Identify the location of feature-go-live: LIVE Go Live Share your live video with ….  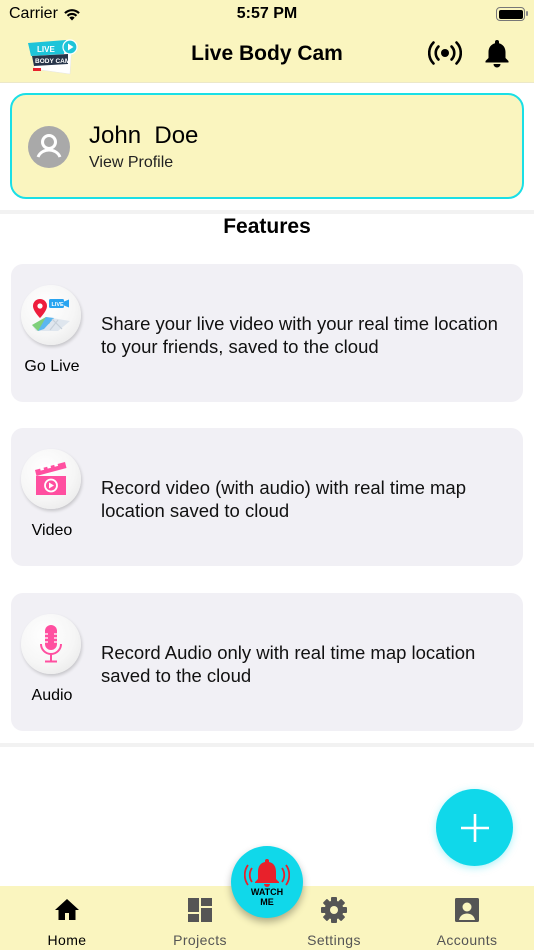
(267, 333).